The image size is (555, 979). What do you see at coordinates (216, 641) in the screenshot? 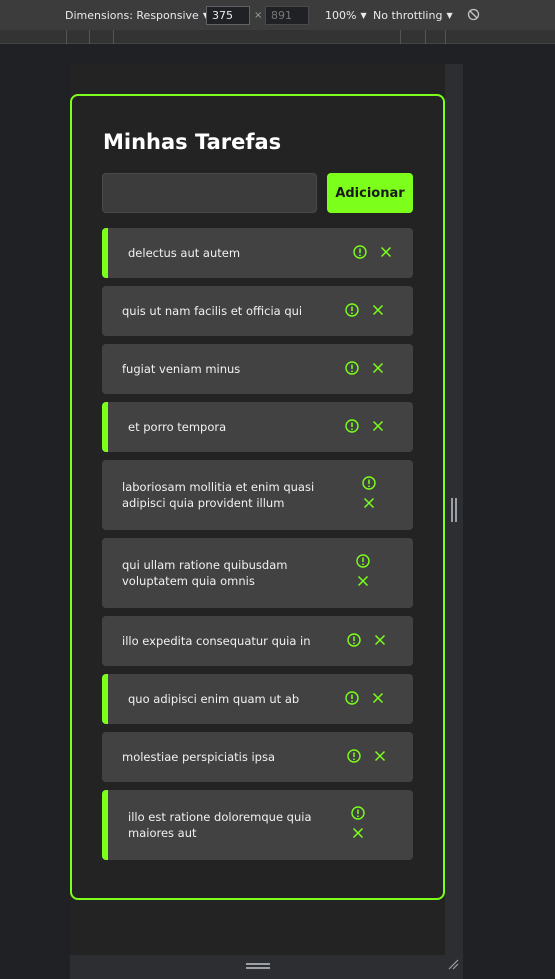
I see `task-text: illo expedita consequatur quia in` at bounding box center [216, 641].